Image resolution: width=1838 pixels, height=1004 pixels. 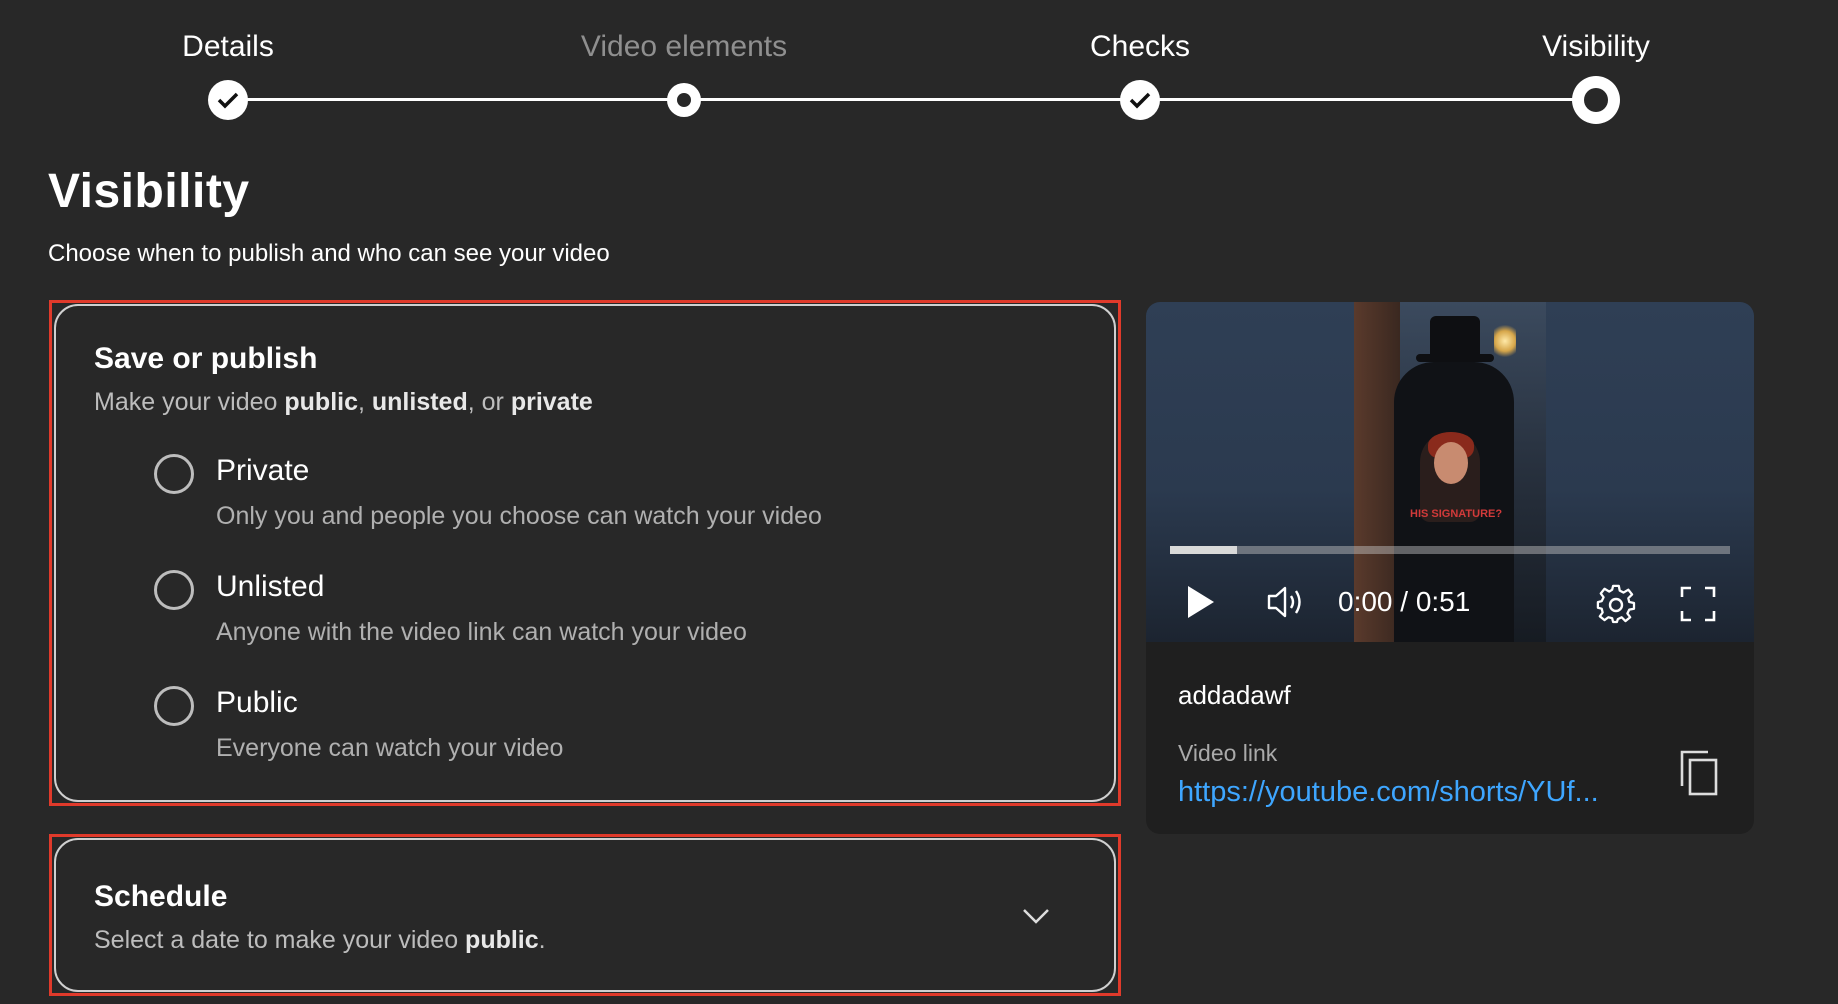 What do you see at coordinates (1204, 550) in the screenshot?
I see `video-progress-fill` at bounding box center [1204, 550].